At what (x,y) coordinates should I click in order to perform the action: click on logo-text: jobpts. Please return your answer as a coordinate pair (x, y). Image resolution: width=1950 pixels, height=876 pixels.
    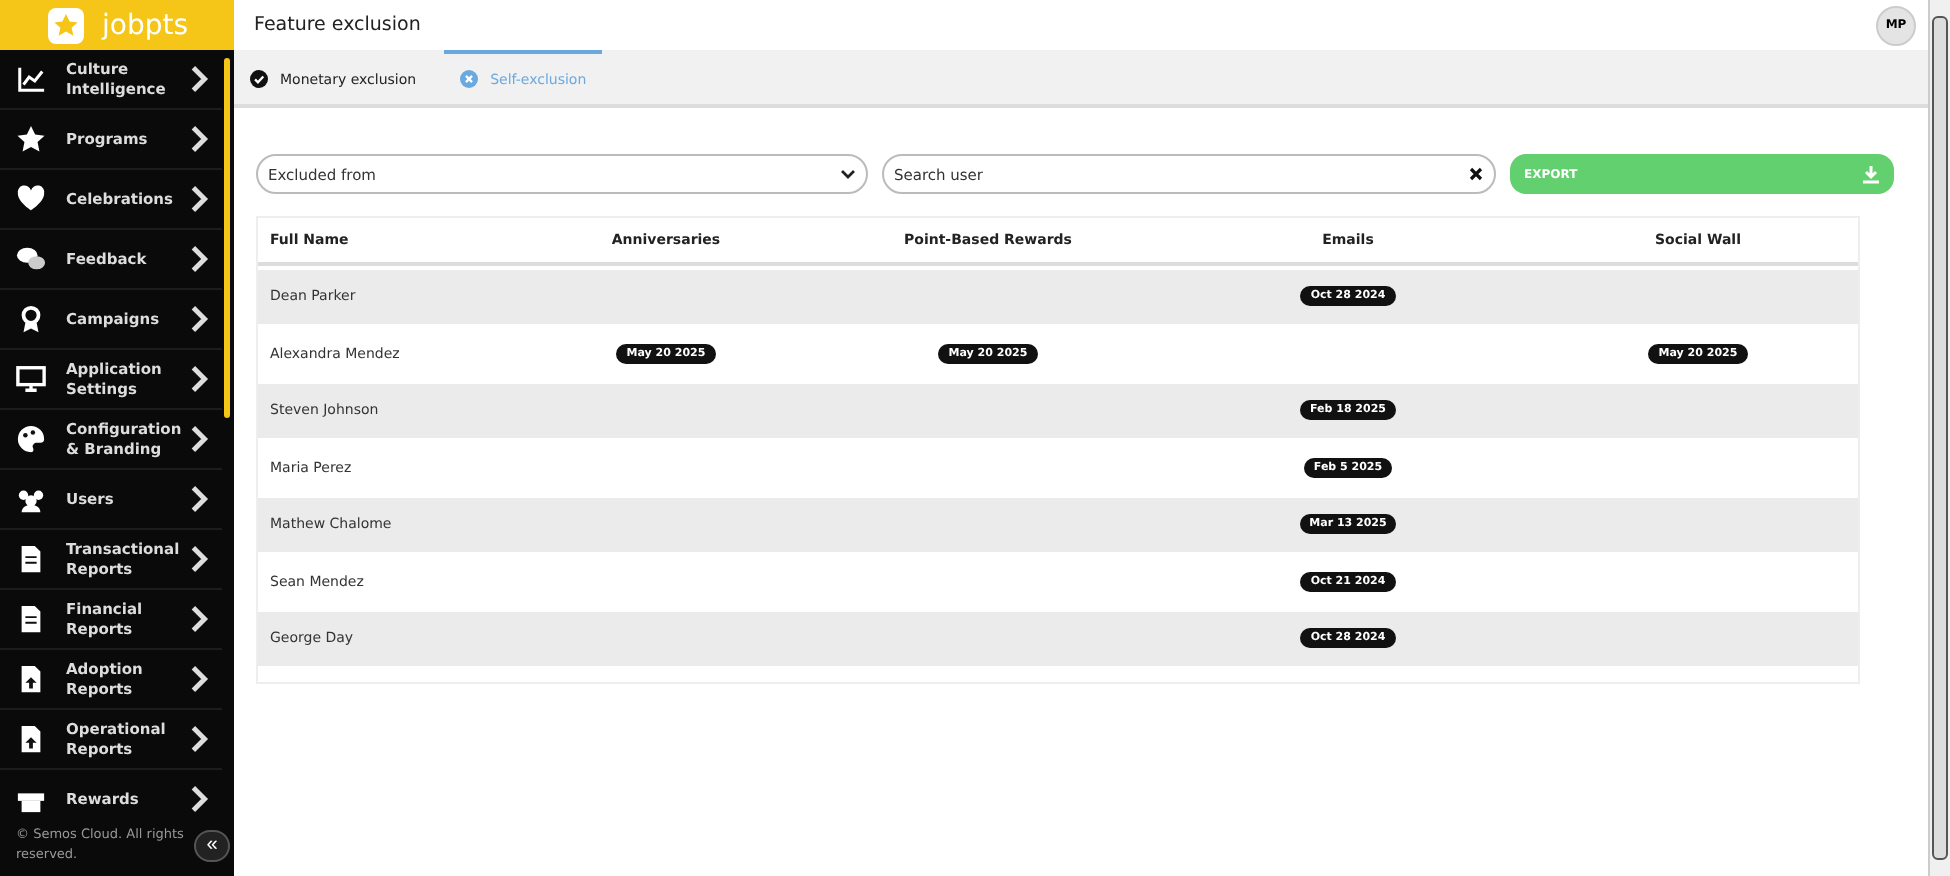
    Looking at the image, I should click on (144, 25).